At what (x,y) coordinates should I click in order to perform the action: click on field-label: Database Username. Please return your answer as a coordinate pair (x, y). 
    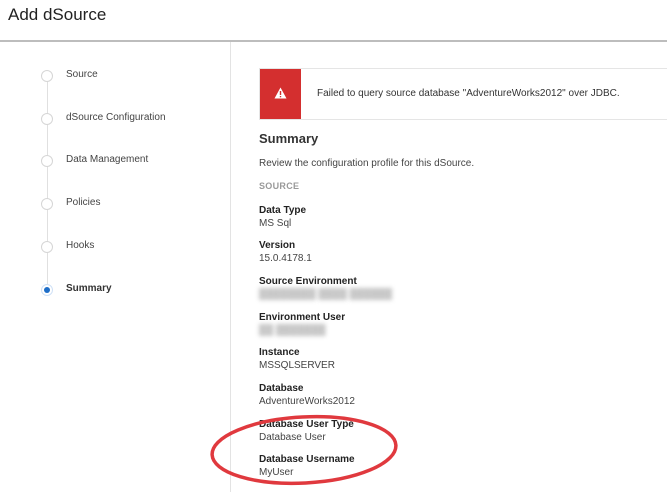
    Looking at the image, I should click on (307, 459).